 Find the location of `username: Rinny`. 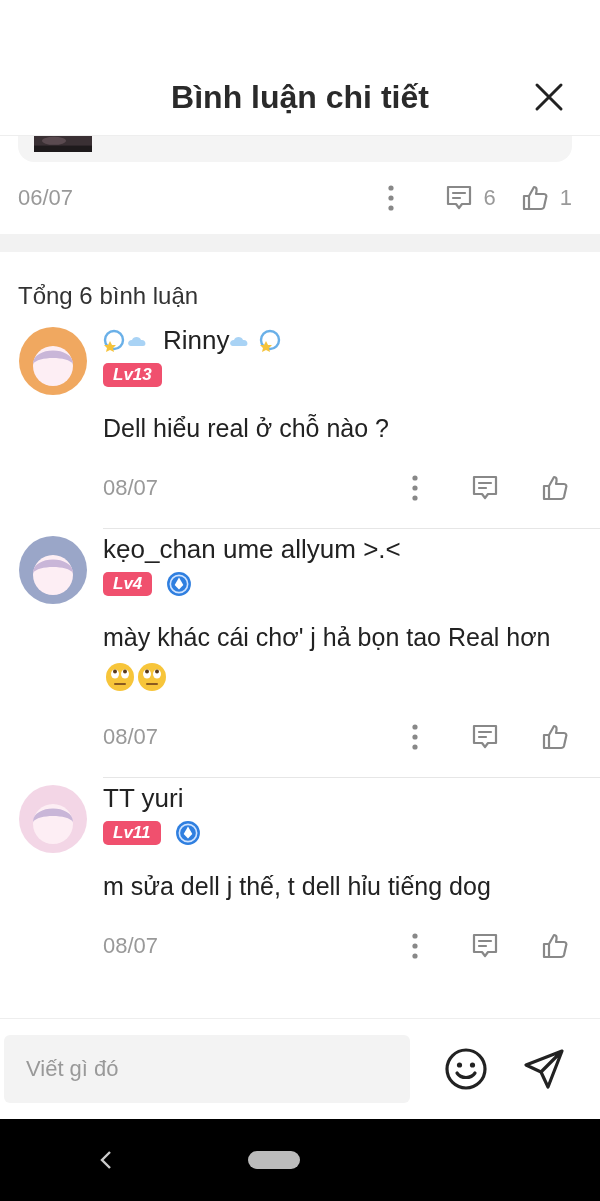

username: Rinny is located at coordinates (196, 340).